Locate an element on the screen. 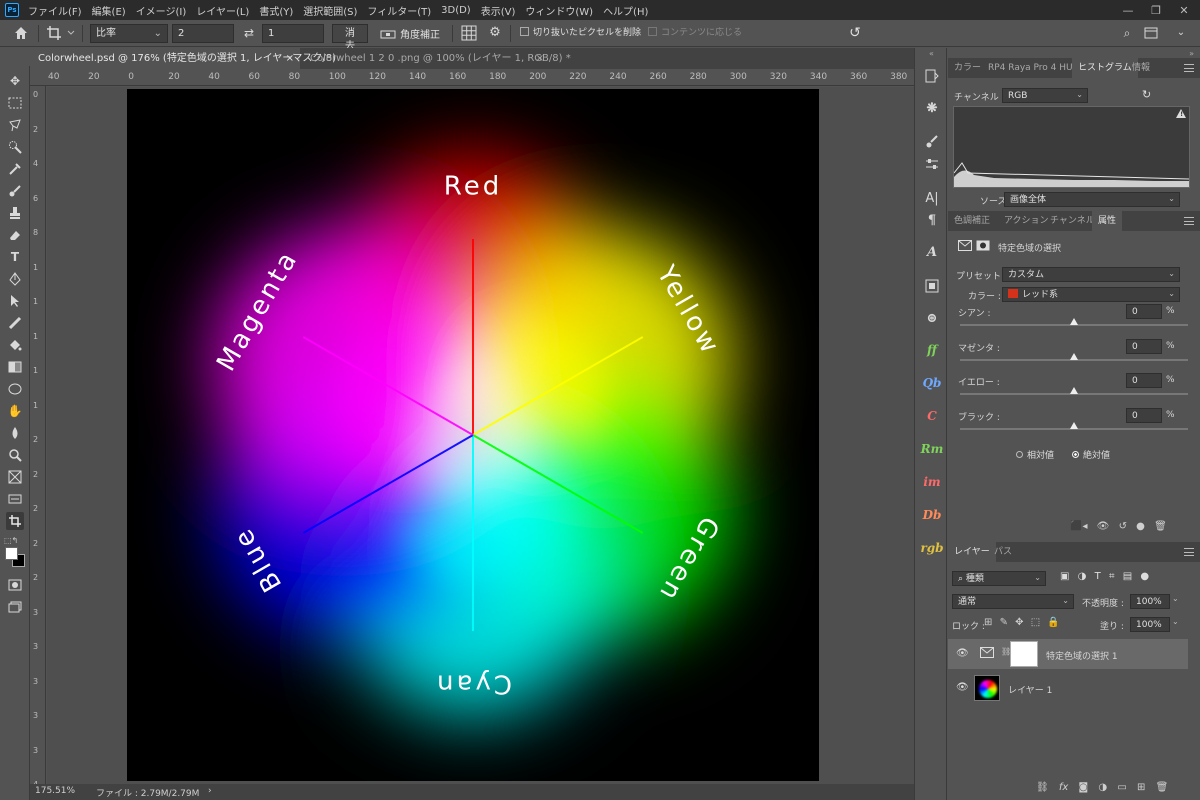 Image resolution: width=1200 pixels, height=800 pixels. height-ratio-input: 1 is located at coordinates (293, 33).